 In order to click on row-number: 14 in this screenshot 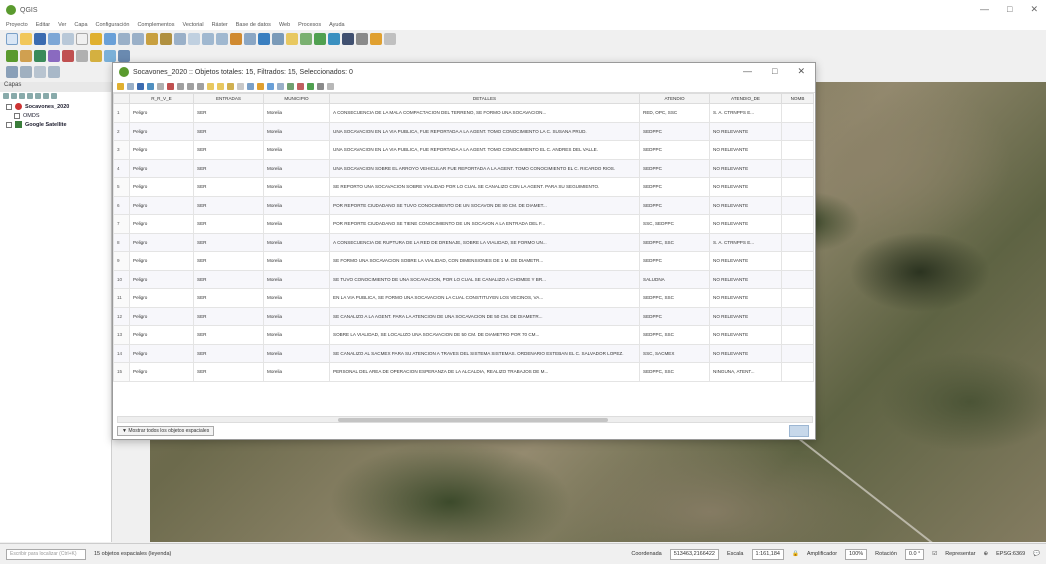, I will do `click(121, 353)`.